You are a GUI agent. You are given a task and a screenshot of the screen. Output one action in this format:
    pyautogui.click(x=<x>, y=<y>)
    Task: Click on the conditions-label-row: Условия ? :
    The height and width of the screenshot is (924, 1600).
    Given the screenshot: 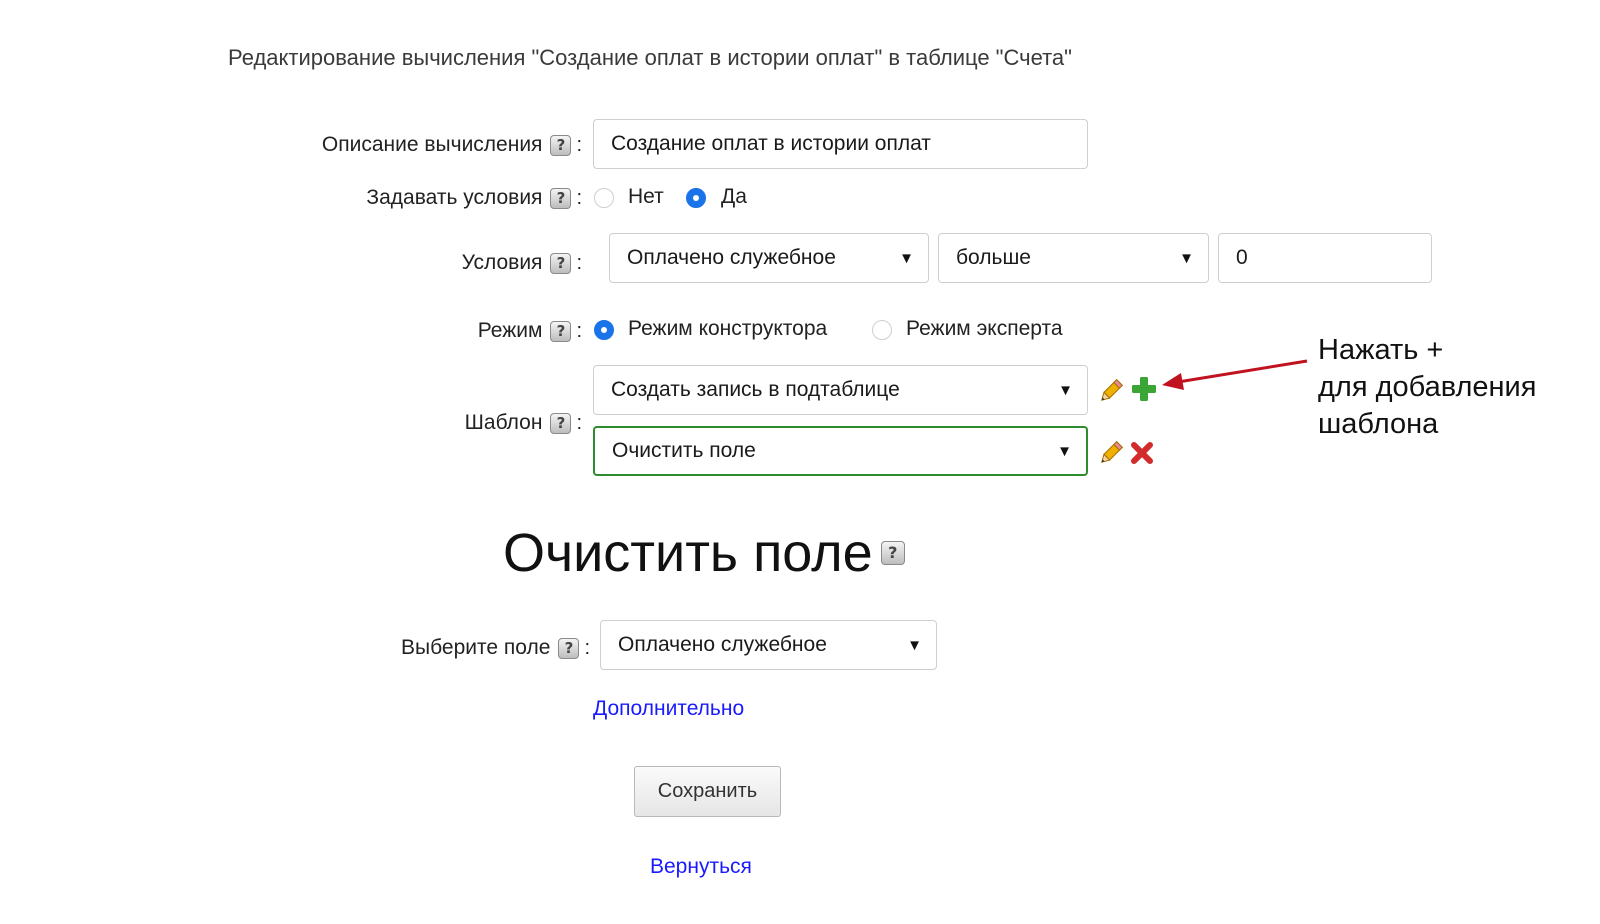 What is the action you would take?
    pyautogui.click(x=521, y=262)
    